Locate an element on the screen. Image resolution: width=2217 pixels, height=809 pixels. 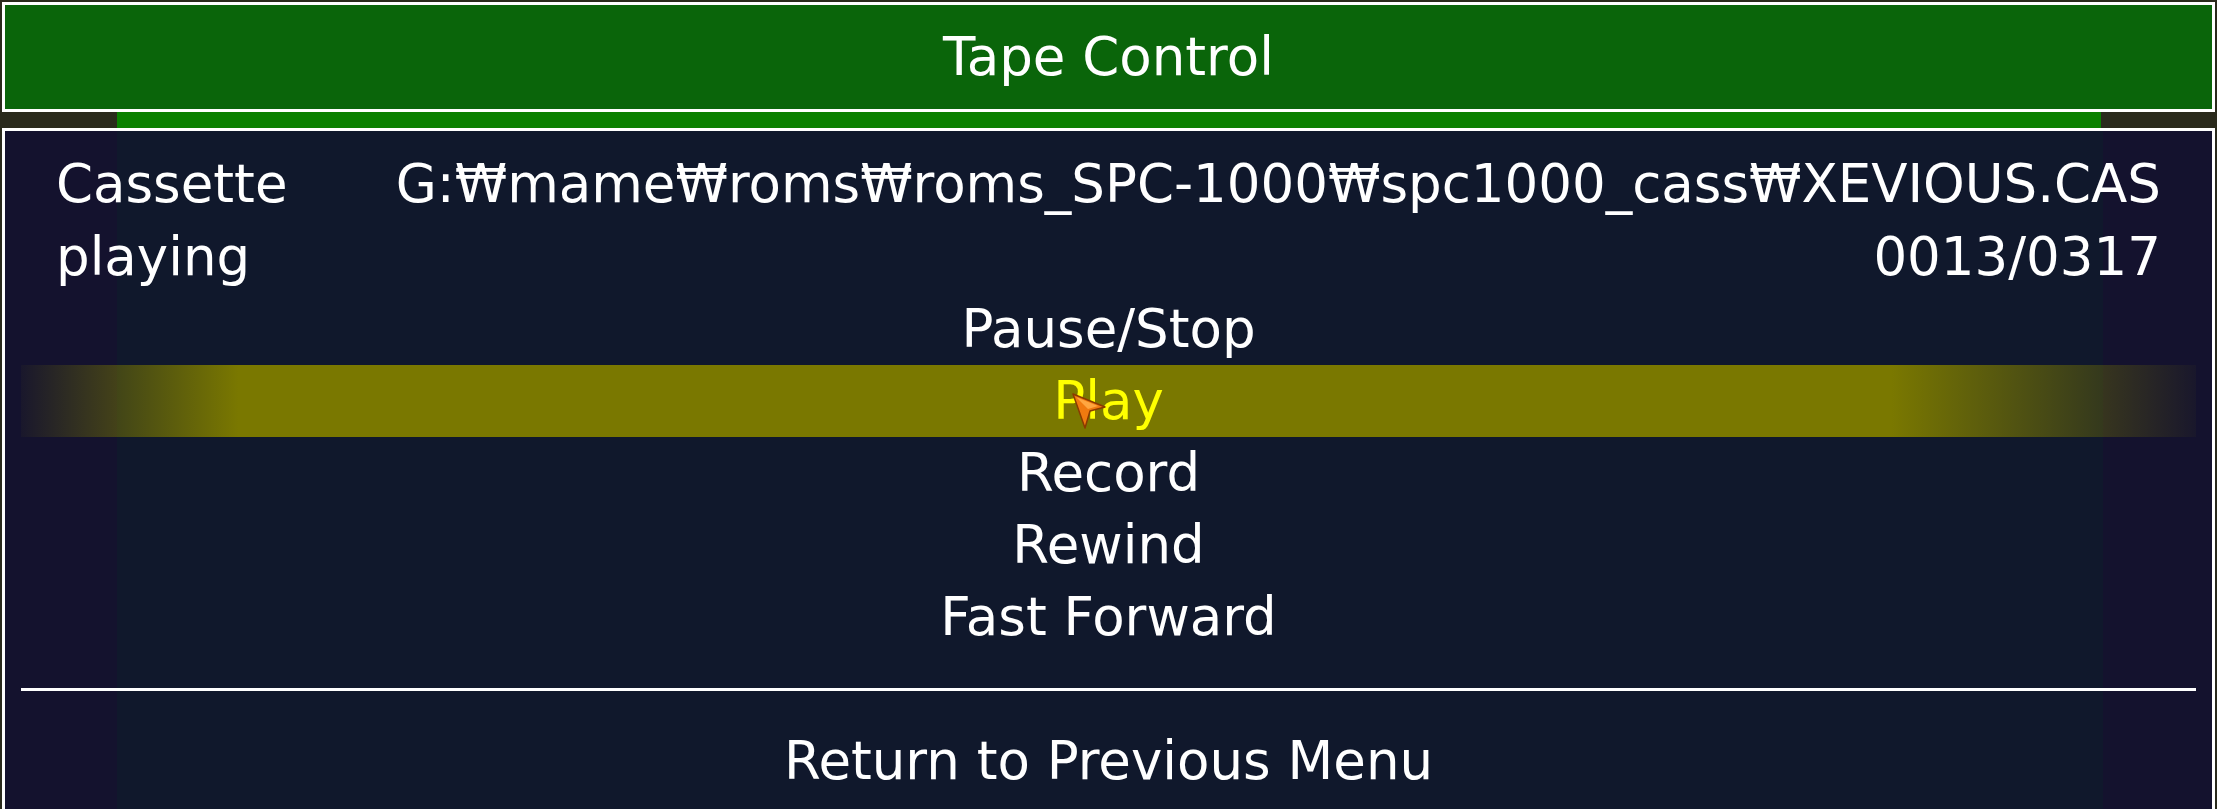
device-label: Cassette is located at coordinates (172, 184).